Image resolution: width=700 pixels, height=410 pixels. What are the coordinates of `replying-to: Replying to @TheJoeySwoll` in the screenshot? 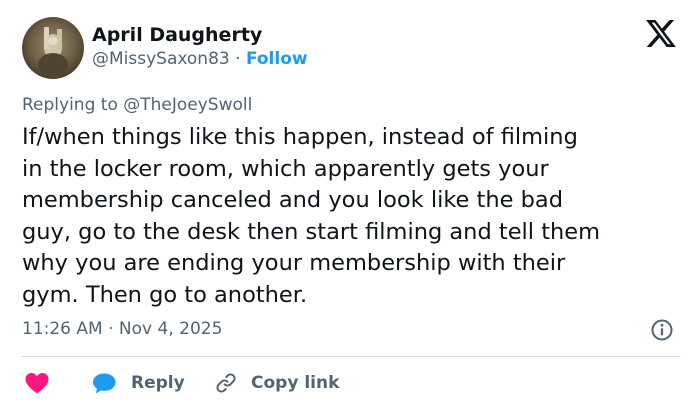 It's located at (137, 105).